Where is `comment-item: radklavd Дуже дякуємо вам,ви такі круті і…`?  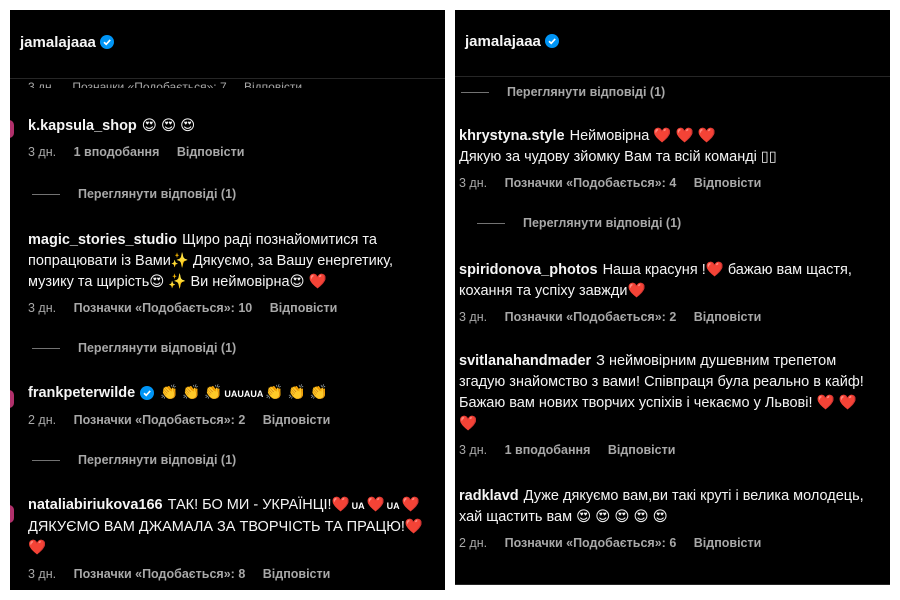
comment-item: radklavd Дуже дякуємо вам,ви такі круті і… is located at coordinates (668, 518).